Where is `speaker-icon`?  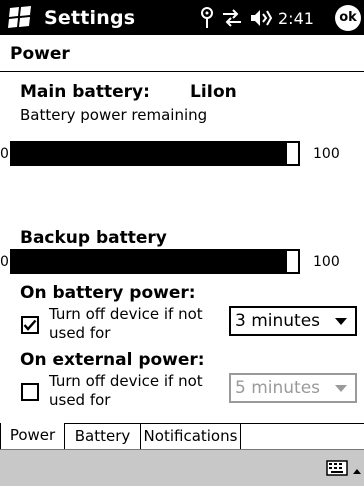 speaker-icon is located at coordinates (262, 20).